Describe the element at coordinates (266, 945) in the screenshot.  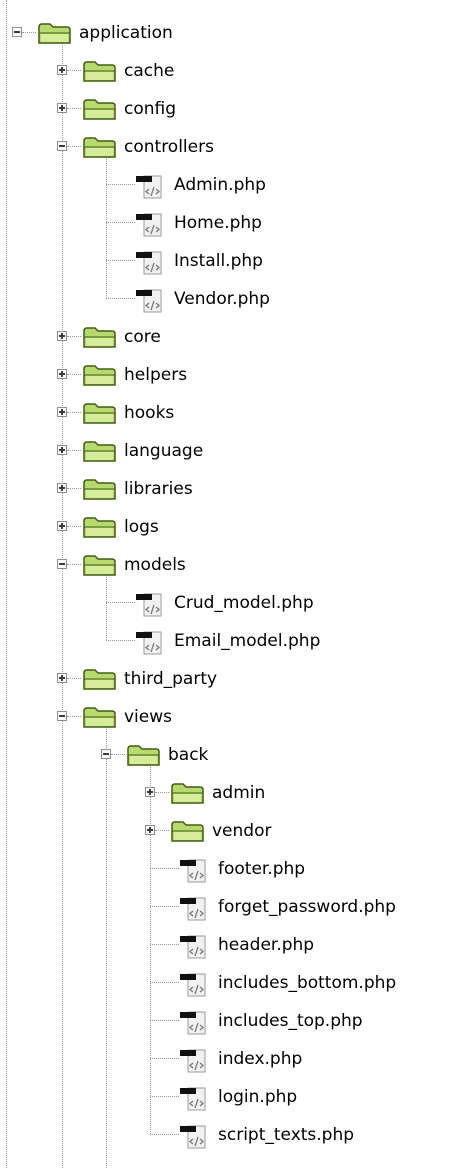
I see `tree-item-label: header.php` at that location.